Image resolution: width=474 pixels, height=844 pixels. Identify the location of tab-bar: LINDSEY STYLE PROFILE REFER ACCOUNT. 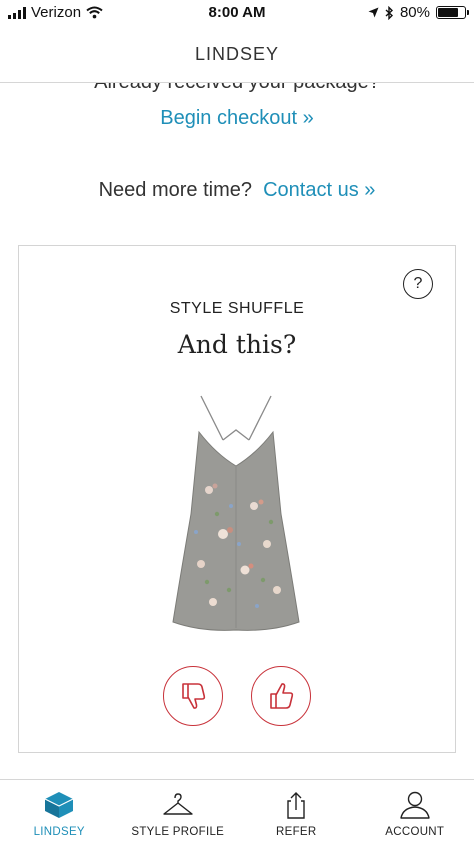
(237, 811).